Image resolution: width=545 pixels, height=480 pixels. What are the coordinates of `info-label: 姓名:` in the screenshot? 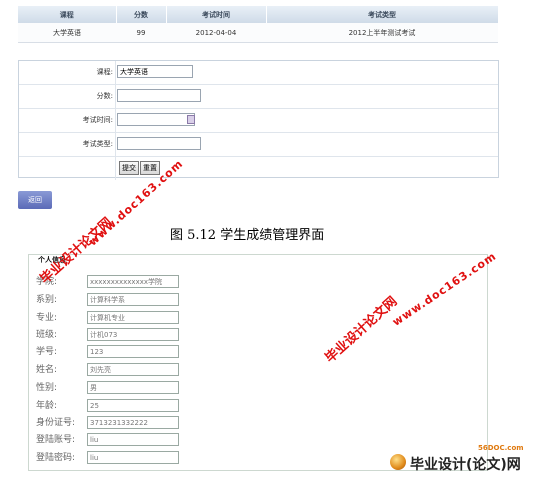 It's located at (47, 370).